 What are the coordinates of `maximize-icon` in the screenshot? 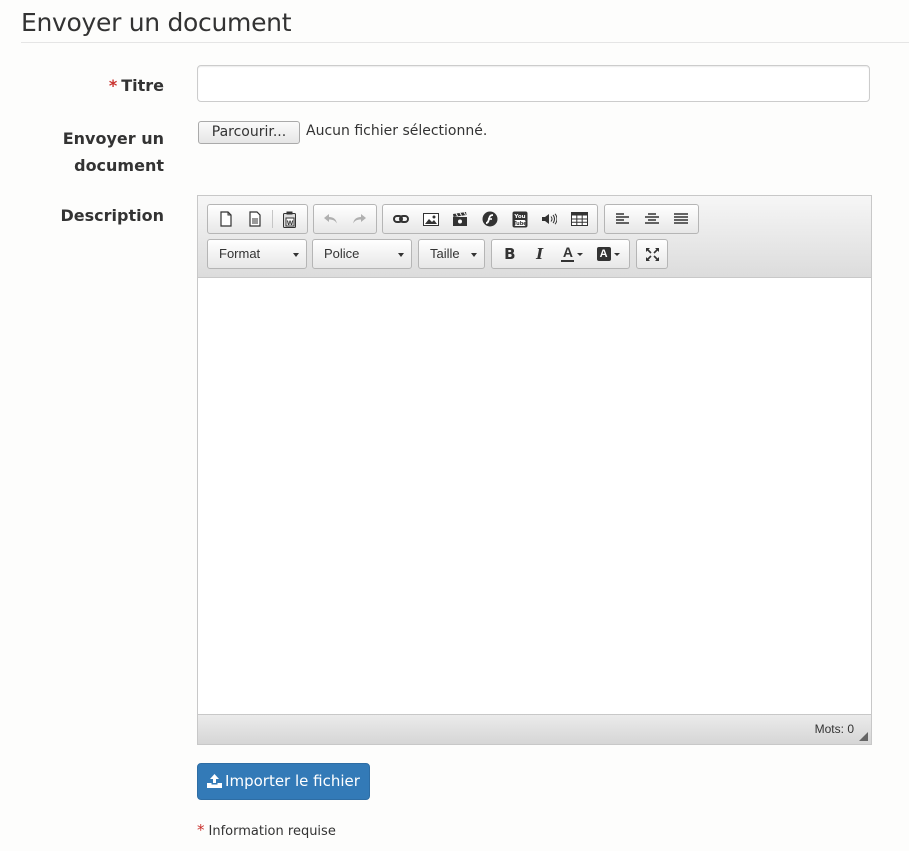 It's located at (652, 254).